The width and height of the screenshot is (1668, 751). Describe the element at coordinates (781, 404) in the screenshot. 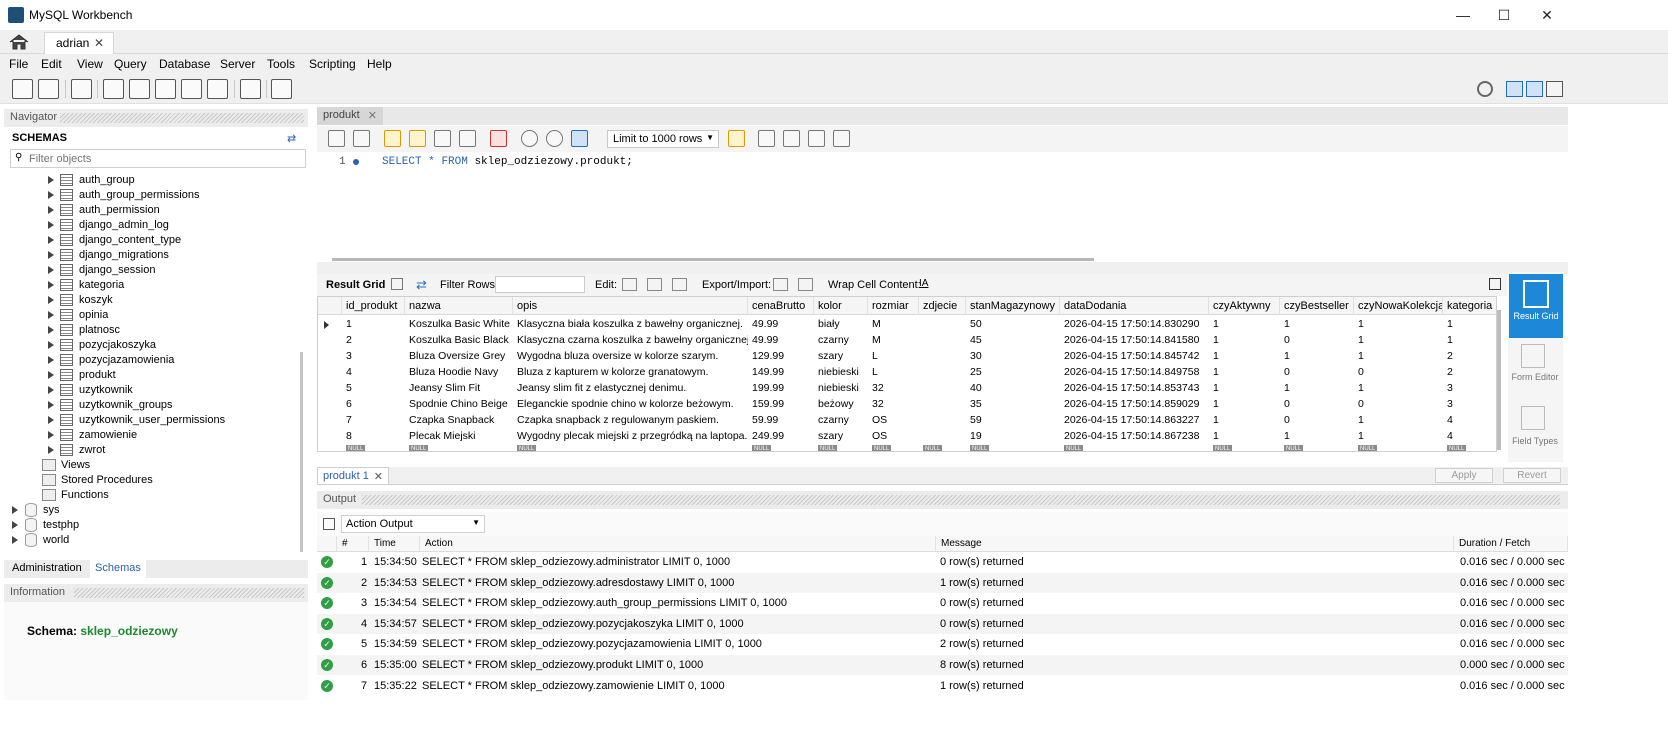

I see `grid-cell: 159.99` at that location.